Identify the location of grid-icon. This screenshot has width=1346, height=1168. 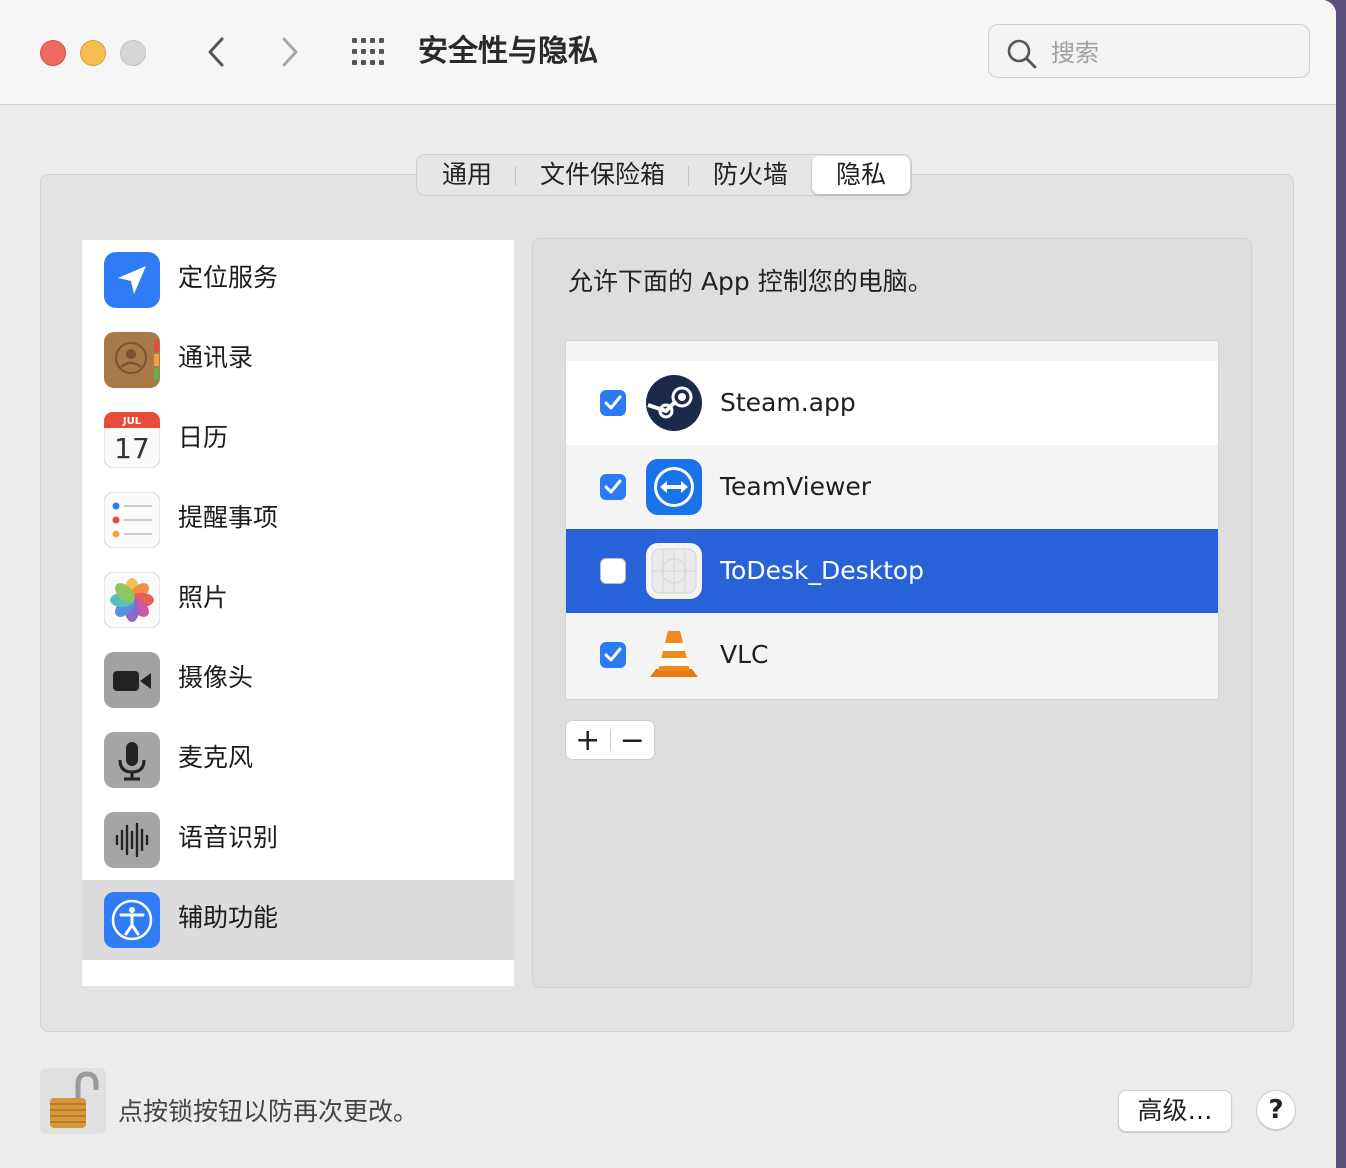
(368, 51).